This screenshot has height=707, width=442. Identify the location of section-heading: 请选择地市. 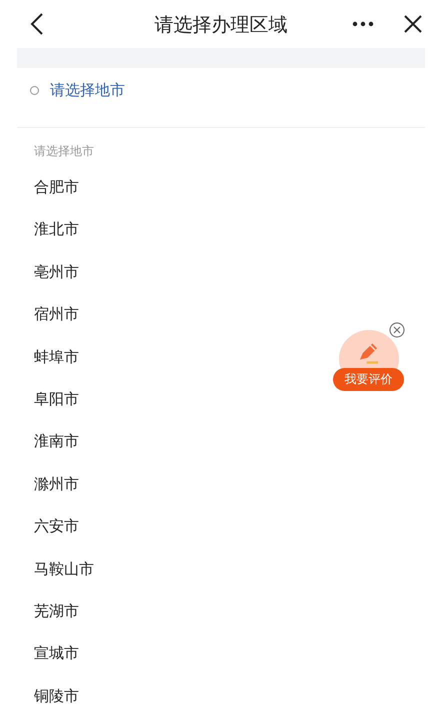
(64, 151).